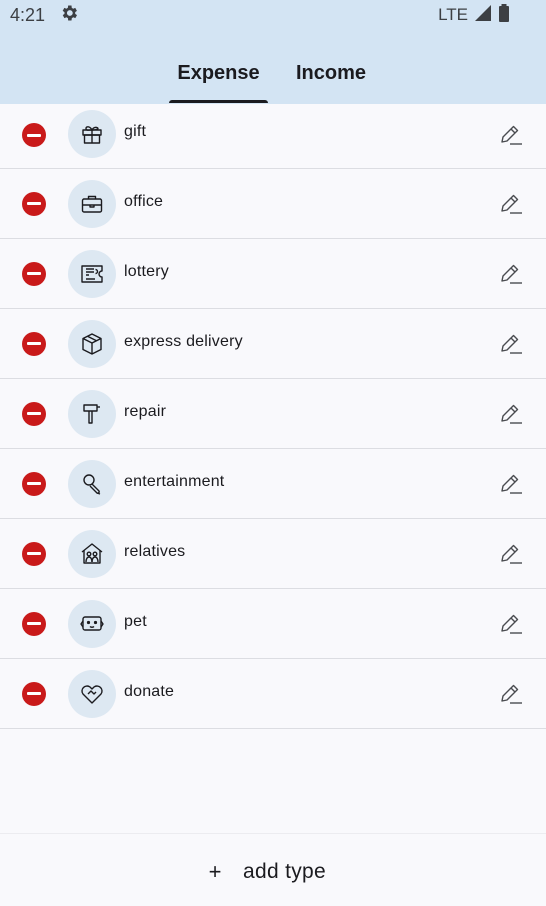 The height and width of the screenshot is (906, 546). Describe the element at coordinates (273, 274) in the screenshot. I see `list-item: lottery` at that location.